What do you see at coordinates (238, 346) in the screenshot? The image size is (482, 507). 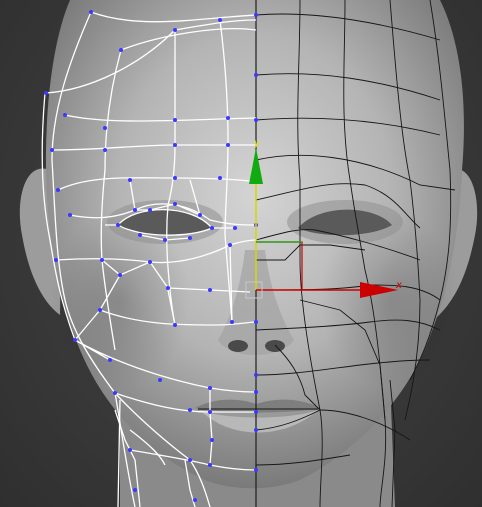 I see `left-nostril` at bounding box center [238, 346].